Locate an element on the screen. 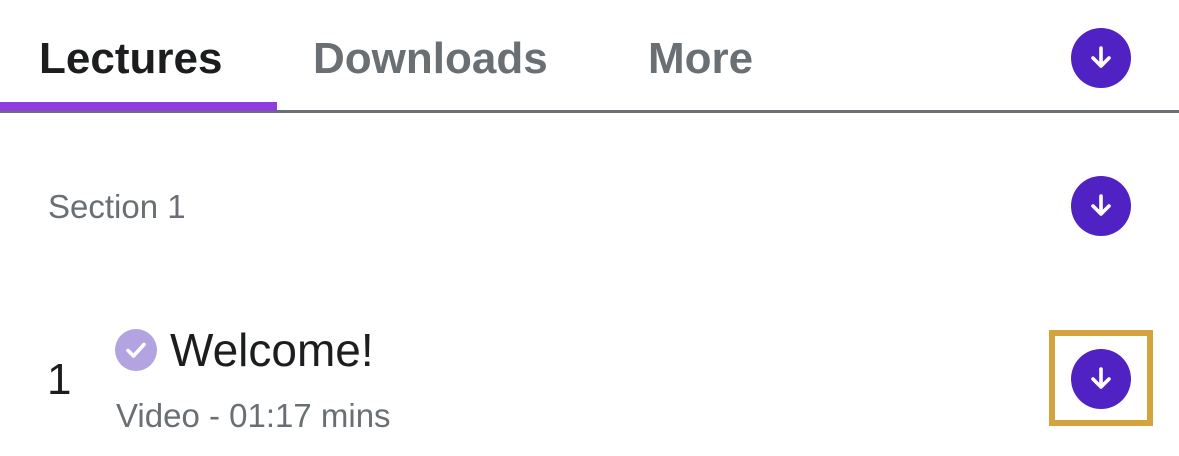 The width and height of the screenshot is (1179, 456). download-section-button is located at coordinates (1101, 206).